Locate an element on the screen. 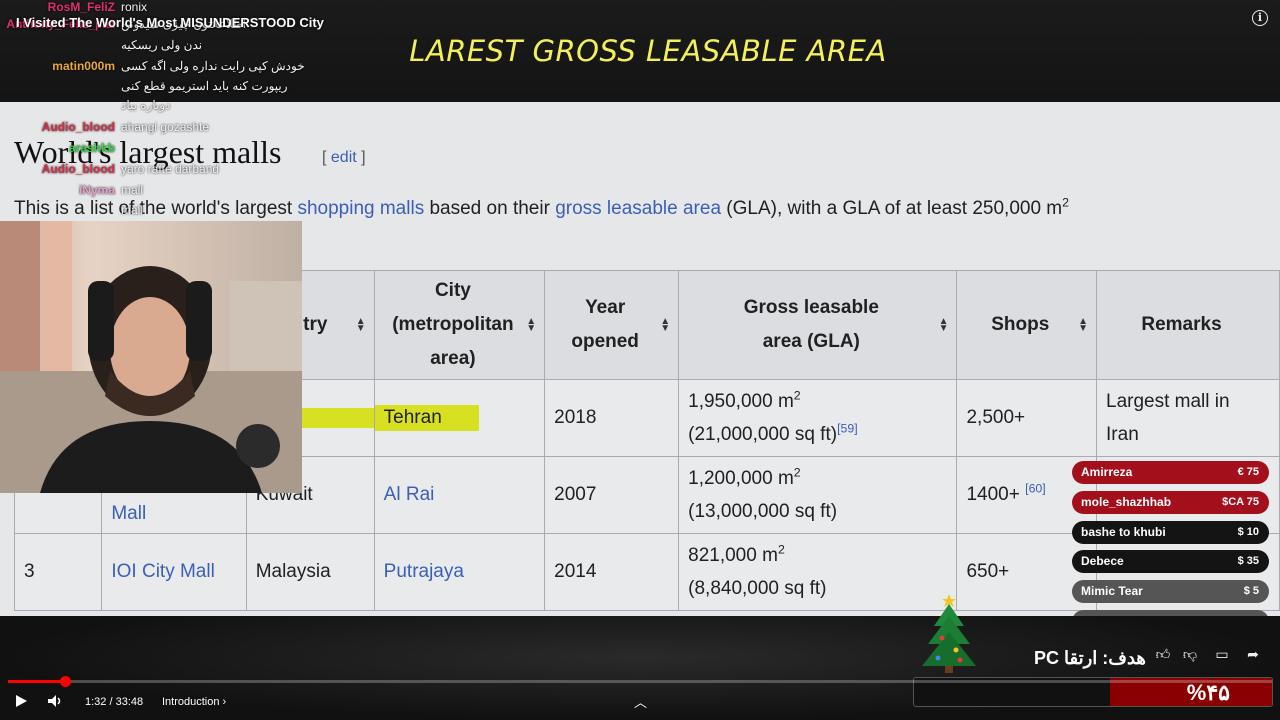  chat-text: ریپورت کنه باید استریمو قطع کنی is located at coordinates (204, 86).